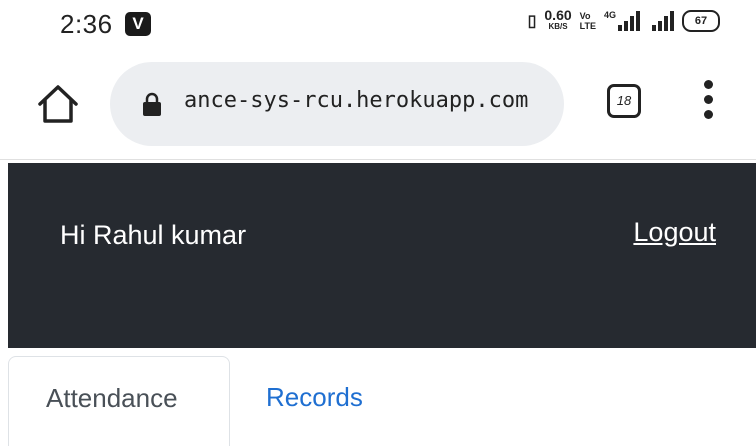 Image resolution: width=756 pixels, height=446 pixels. Describe the element at coordinates (153, 235) in the screenshot. I see `user-greeting: Hi Rahul kumar` at that location.